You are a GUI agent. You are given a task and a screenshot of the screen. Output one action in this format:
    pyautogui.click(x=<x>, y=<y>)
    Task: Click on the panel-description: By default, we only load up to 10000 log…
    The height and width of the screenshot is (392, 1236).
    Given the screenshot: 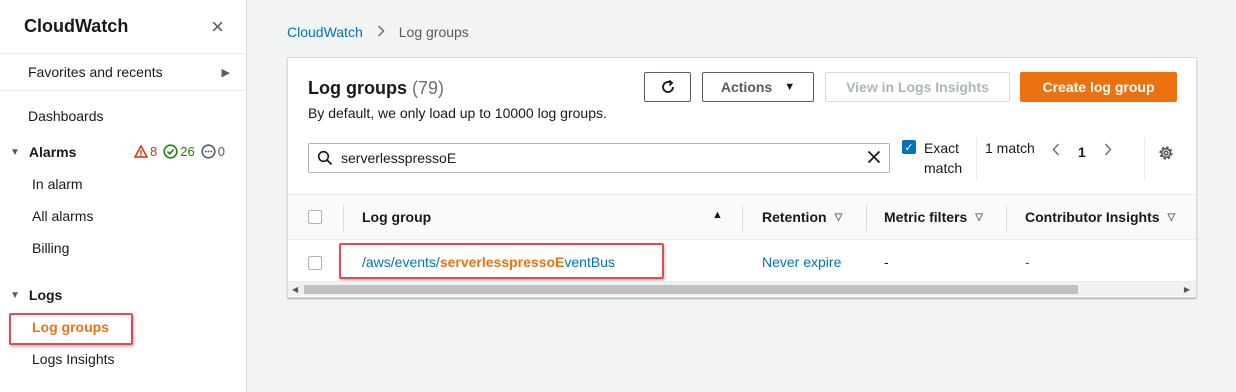 What is the action you would take?
    pyautogui.click(x=457, y=113)
    